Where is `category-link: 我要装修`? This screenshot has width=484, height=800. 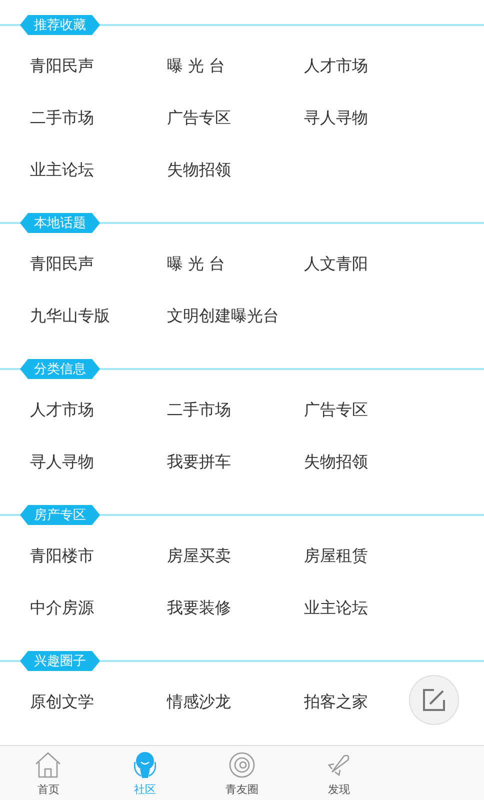
category-link: 我要装修 is located at coordinates (199, 608).